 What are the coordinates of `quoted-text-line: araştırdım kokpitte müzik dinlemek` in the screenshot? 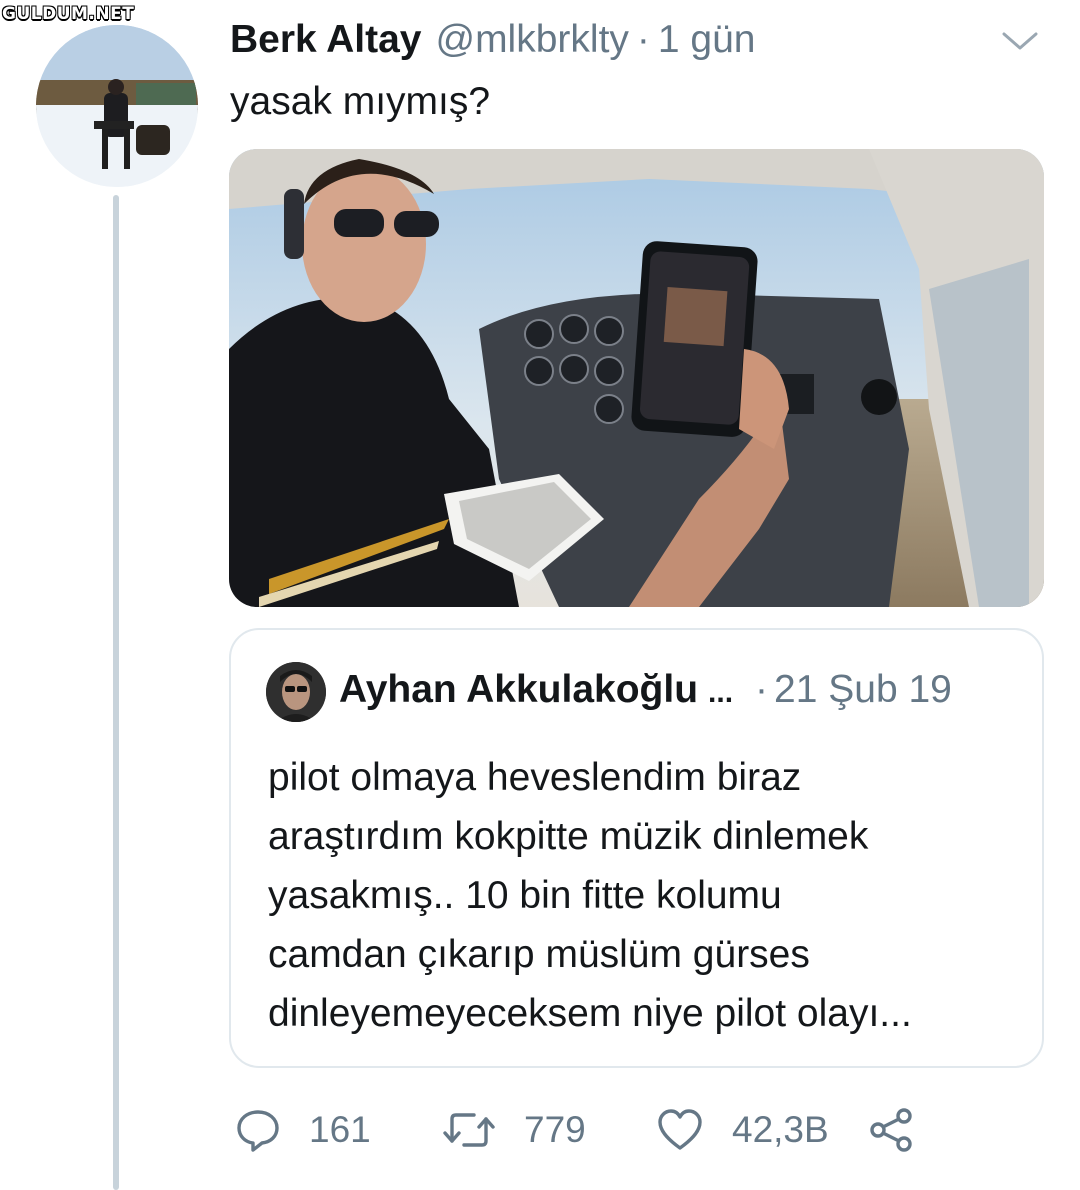 It's located at (568, 836).